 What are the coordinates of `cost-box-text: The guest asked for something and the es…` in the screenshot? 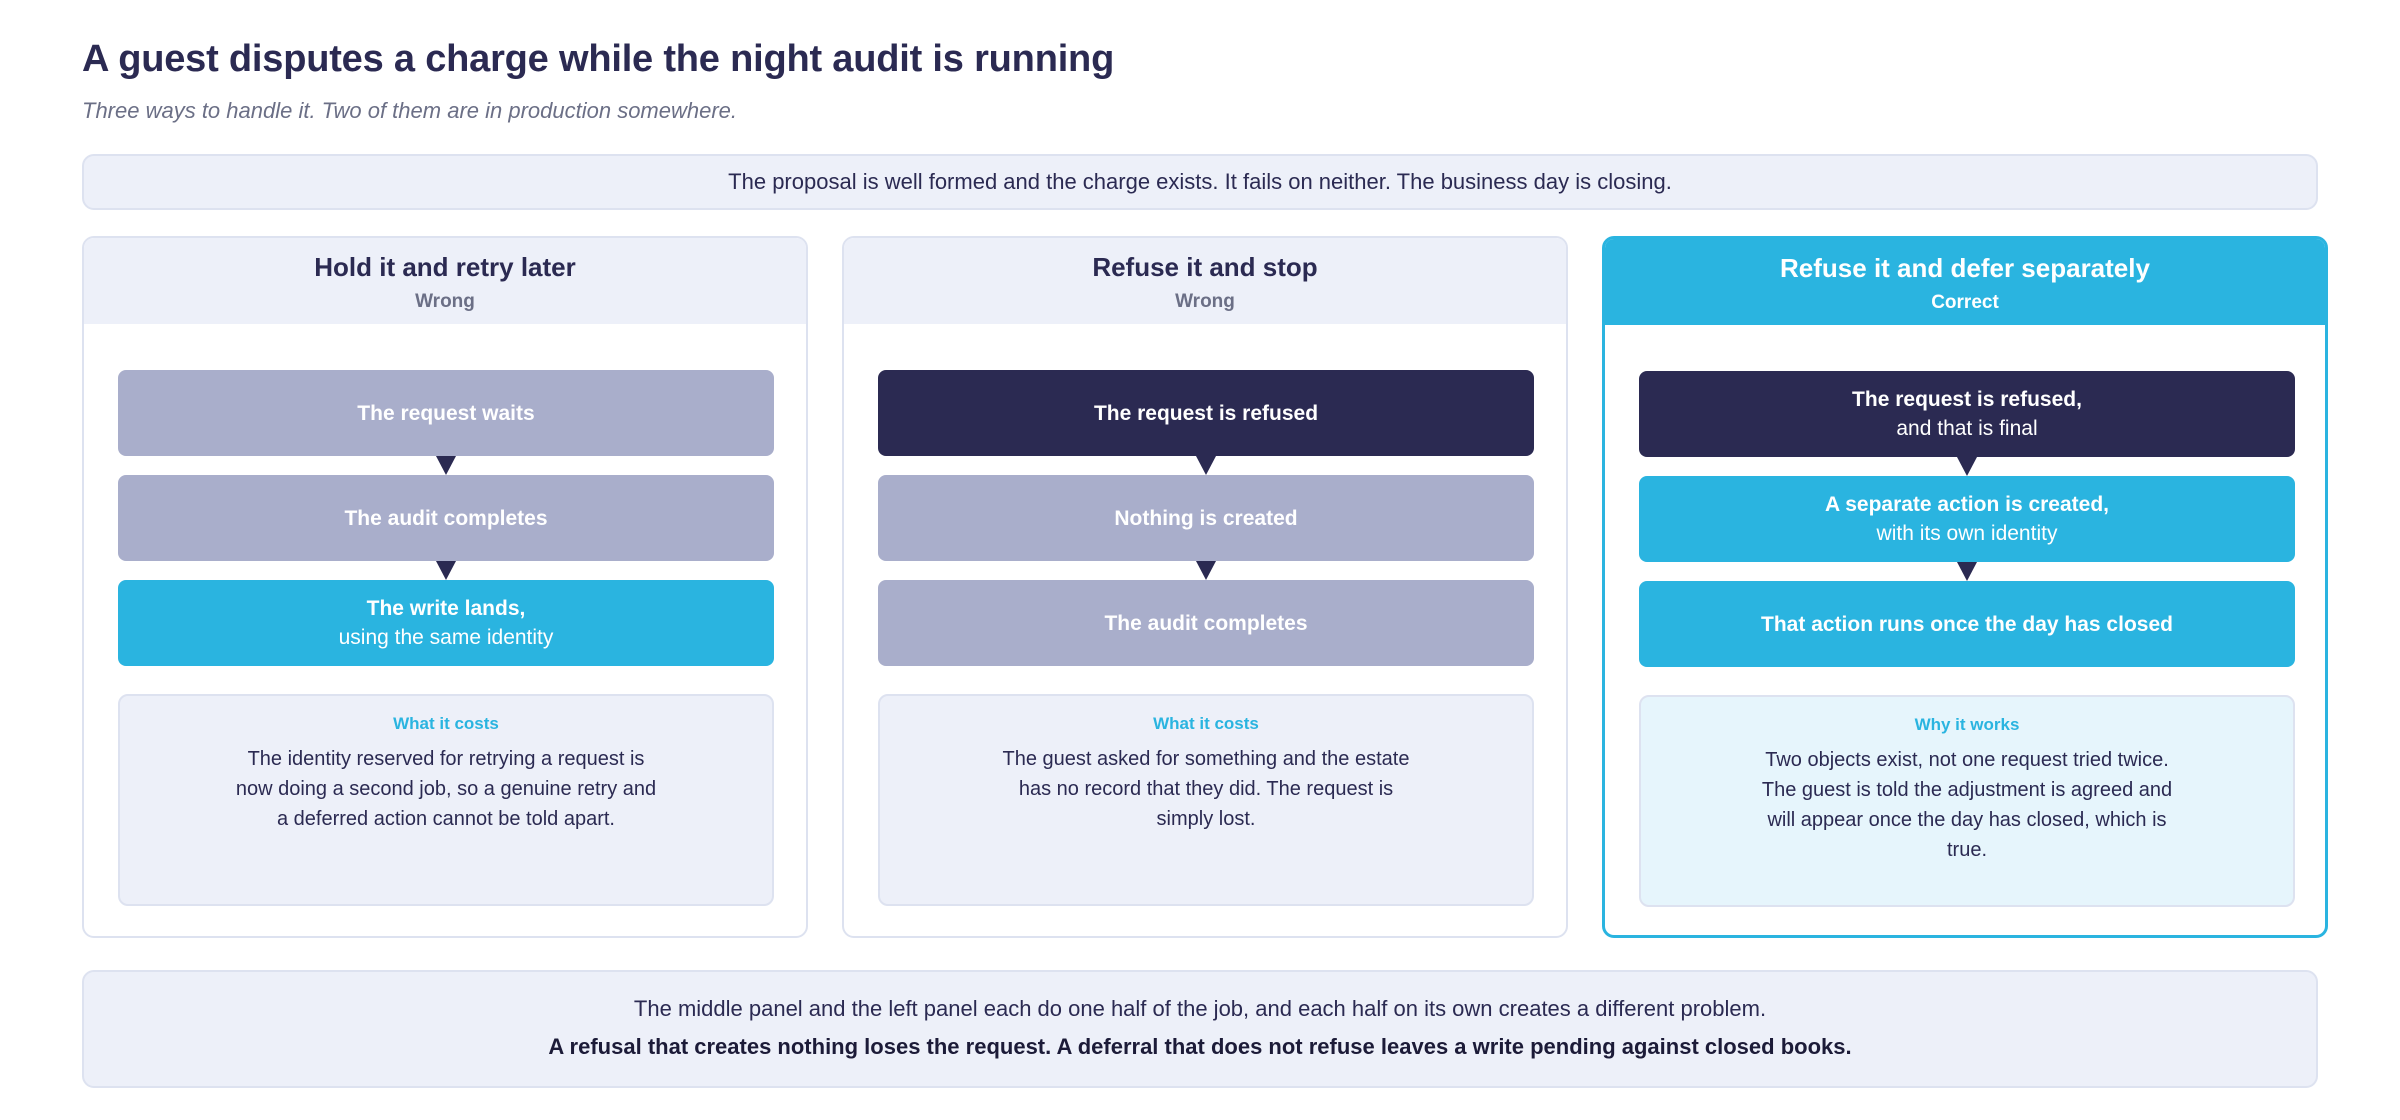 It's located at (1206, 789).